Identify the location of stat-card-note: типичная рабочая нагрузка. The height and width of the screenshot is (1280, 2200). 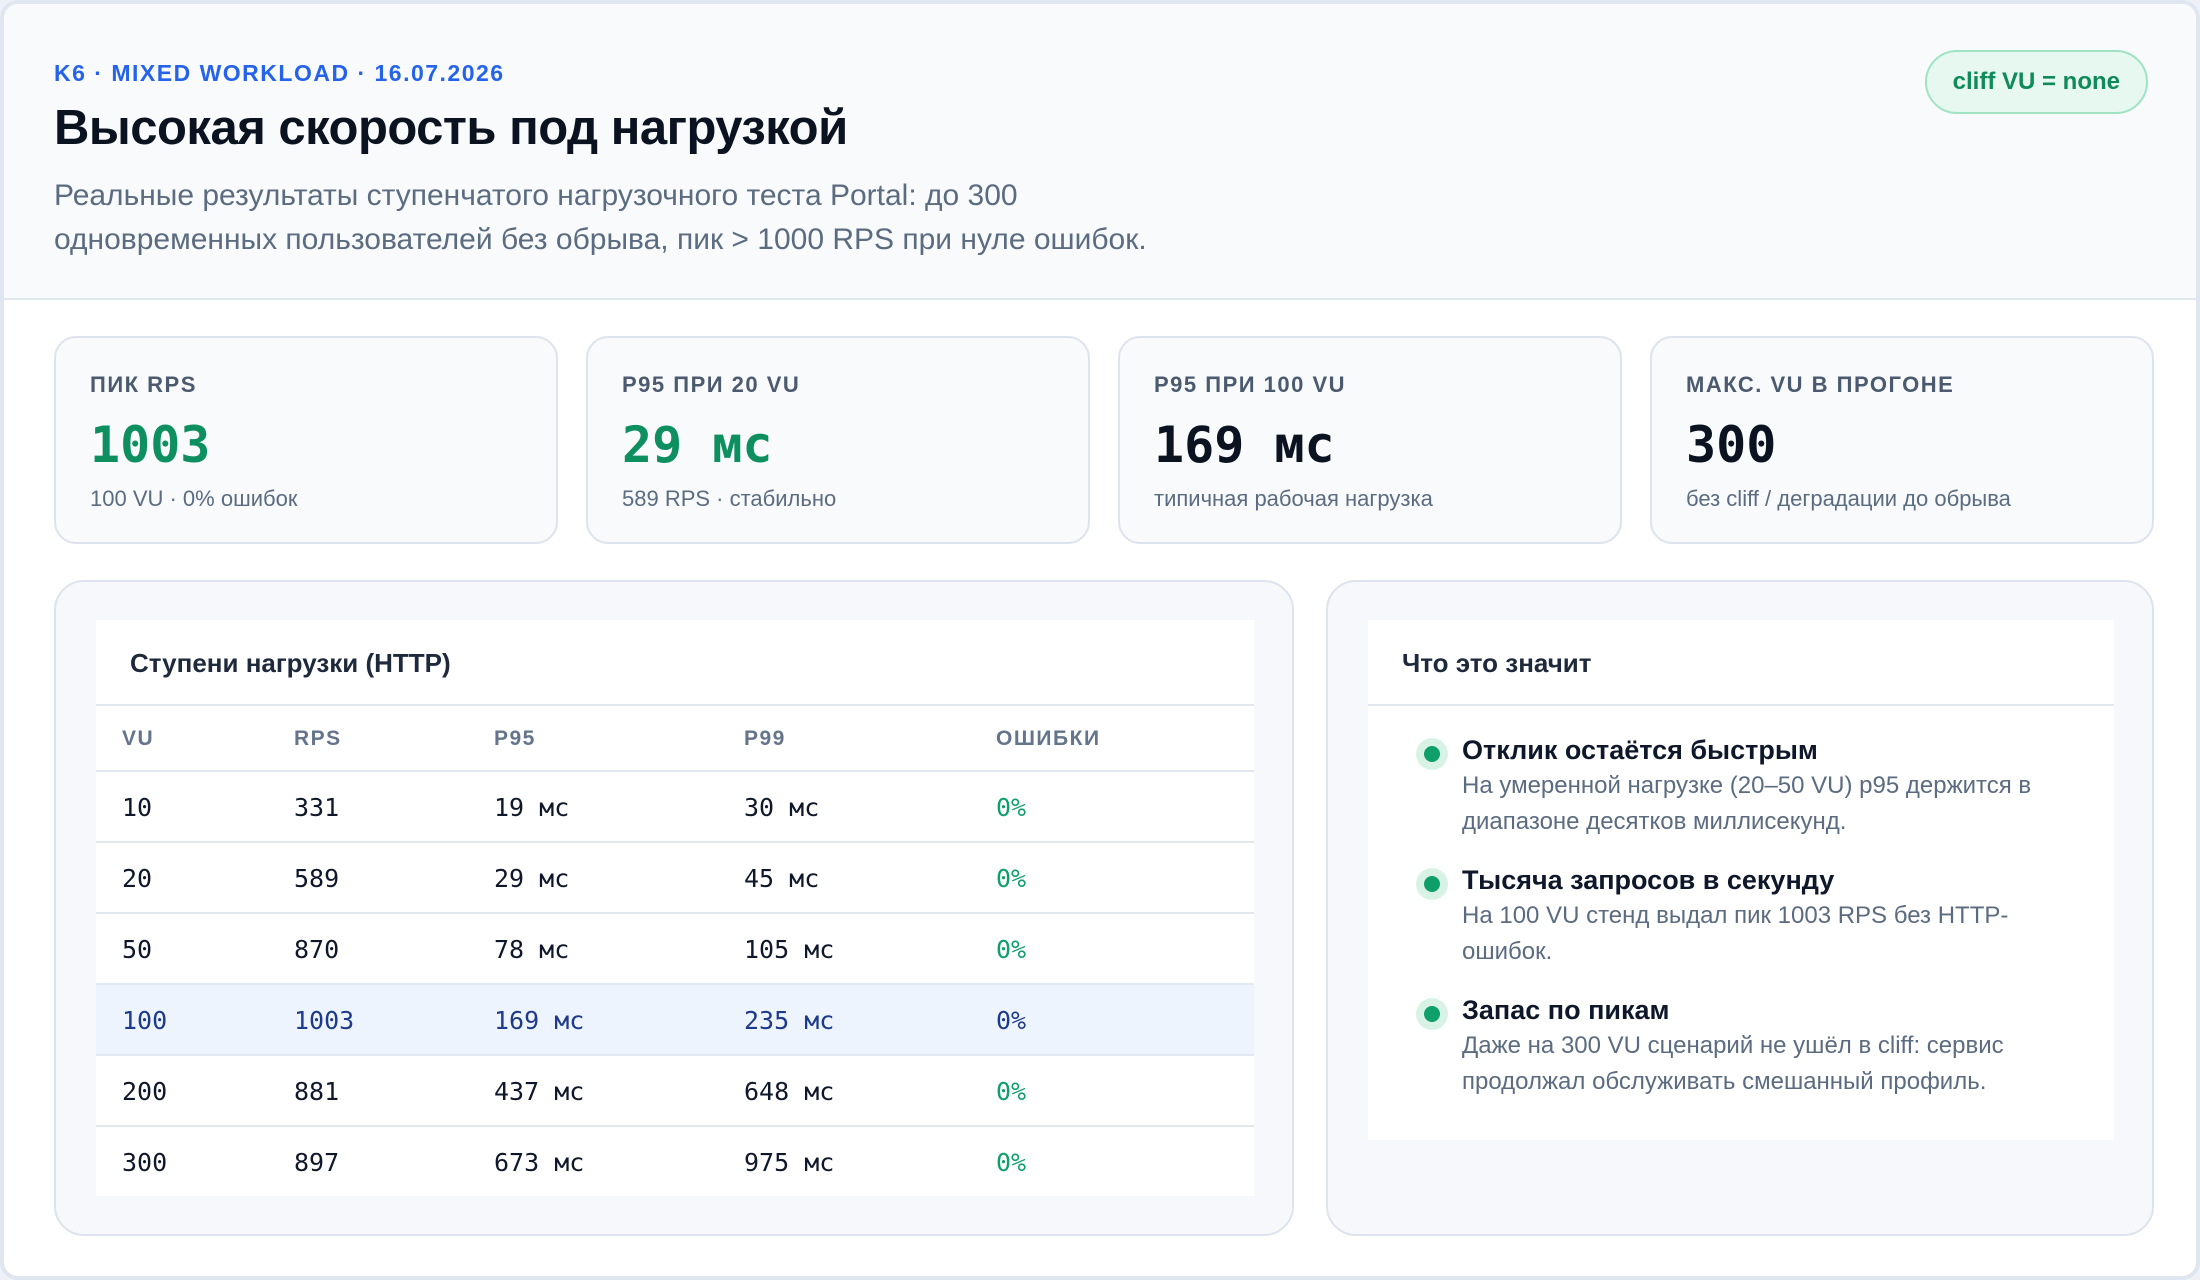
(1293, 498).